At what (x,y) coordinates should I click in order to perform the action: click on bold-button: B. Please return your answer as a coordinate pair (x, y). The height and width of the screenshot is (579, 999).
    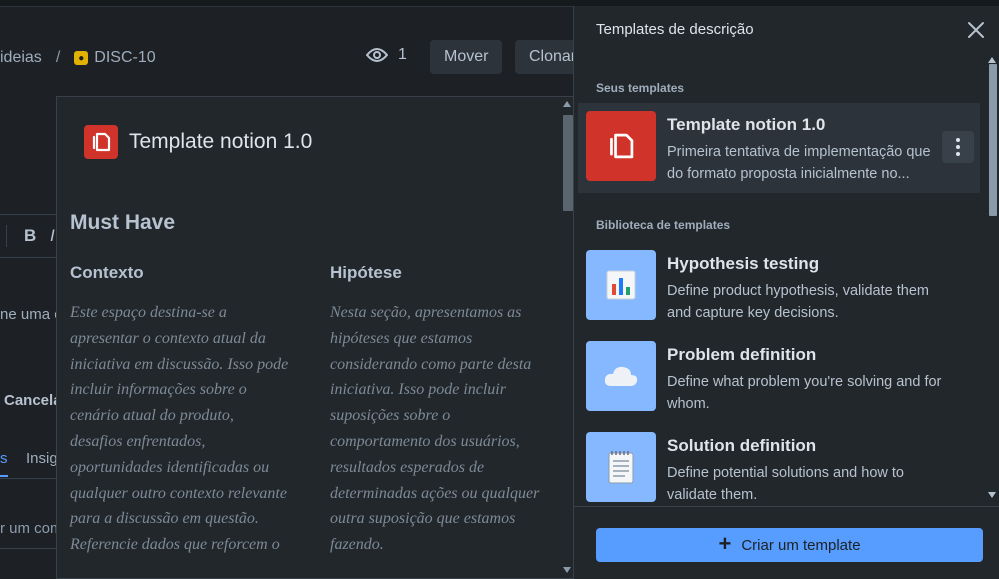
    Looking at the image, I should click on (30, 236).